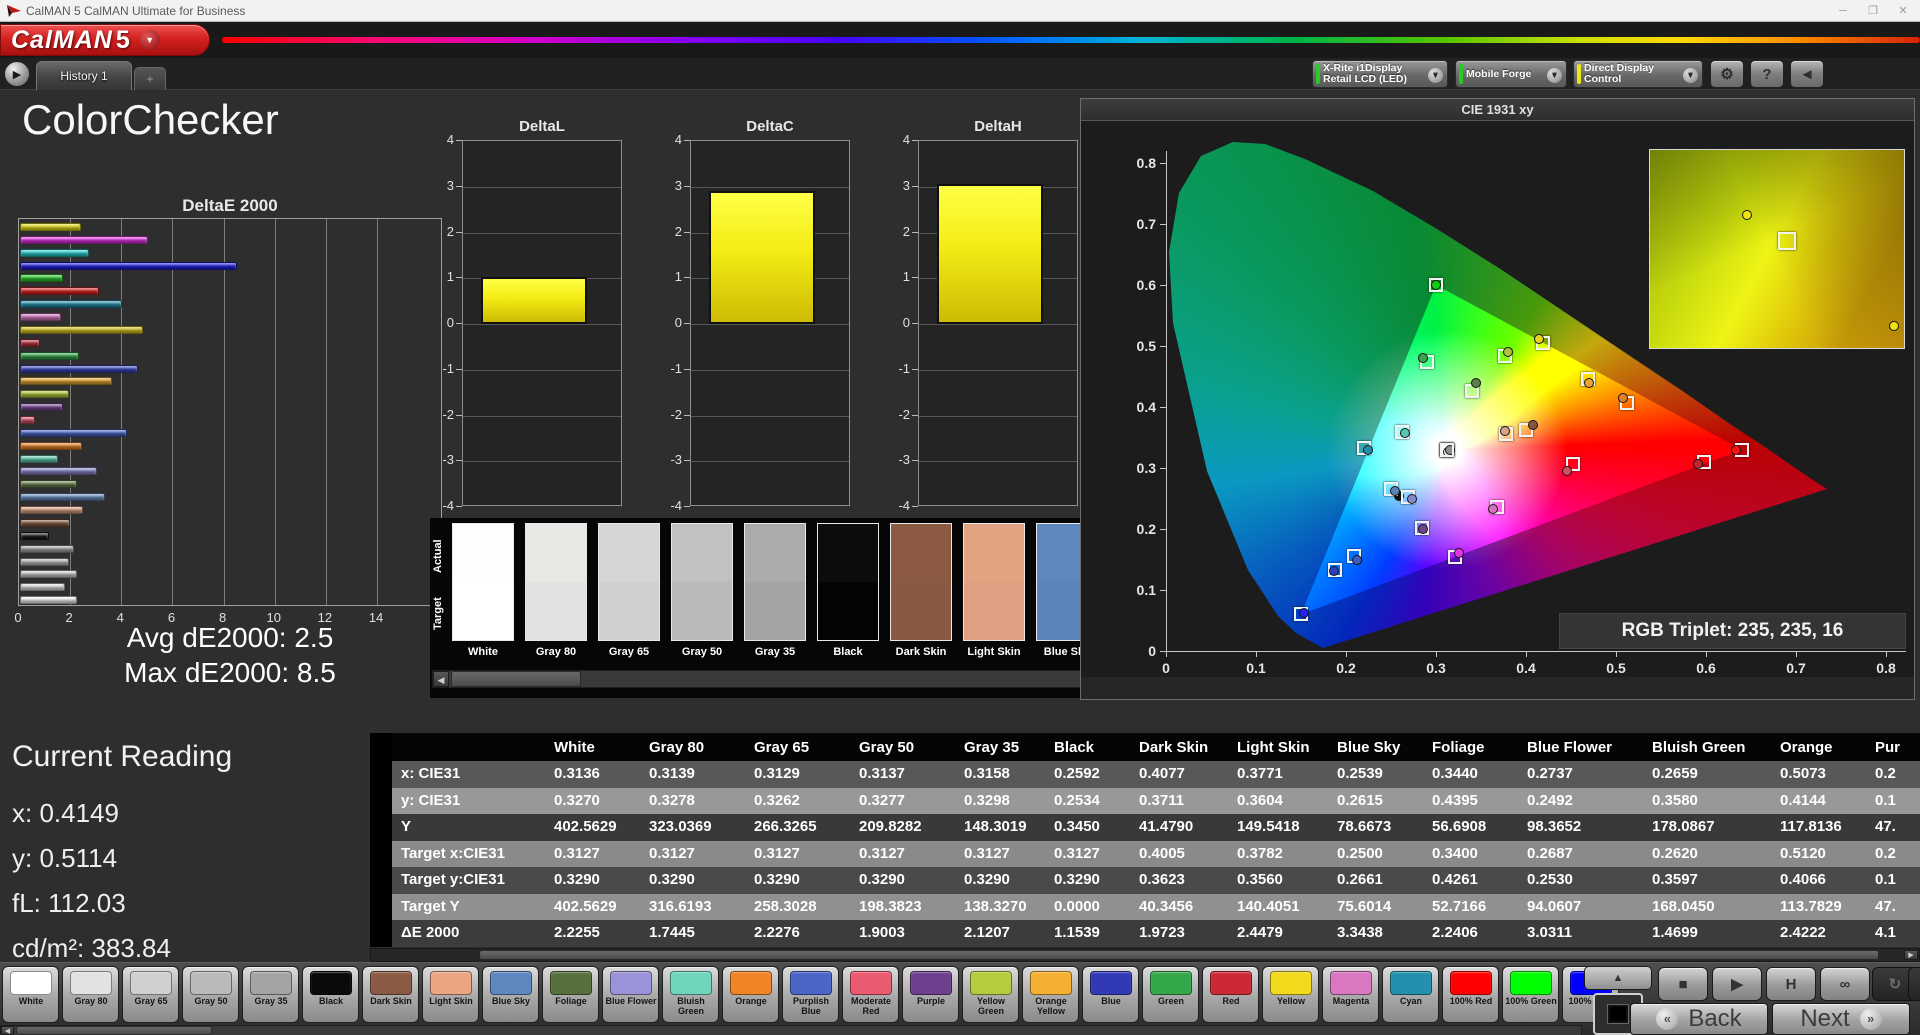 This screenshot has width=1920, height=1035. Describe the element at coordinates (870, 994) in the screenshot. I see `patch-button-moderate-red: Moderate Red` at that location.